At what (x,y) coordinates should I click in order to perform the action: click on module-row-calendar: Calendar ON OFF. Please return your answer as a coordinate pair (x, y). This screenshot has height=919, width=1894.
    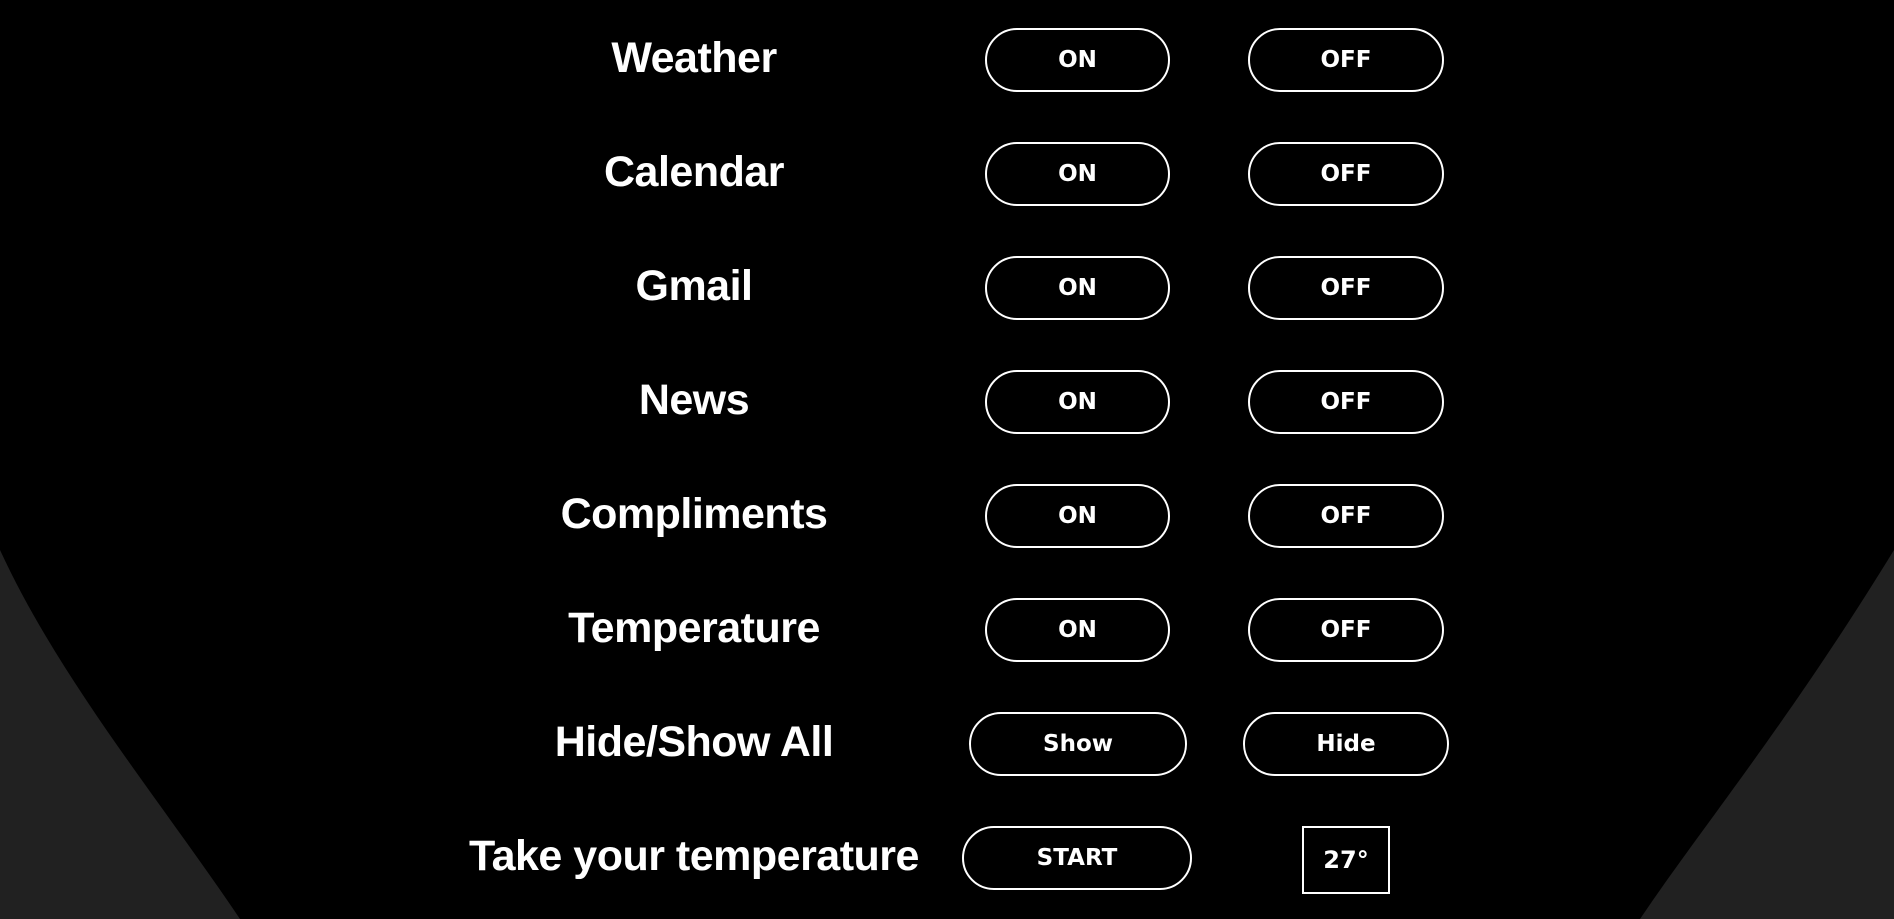
    Looking at the image, I should click on (947, 172).